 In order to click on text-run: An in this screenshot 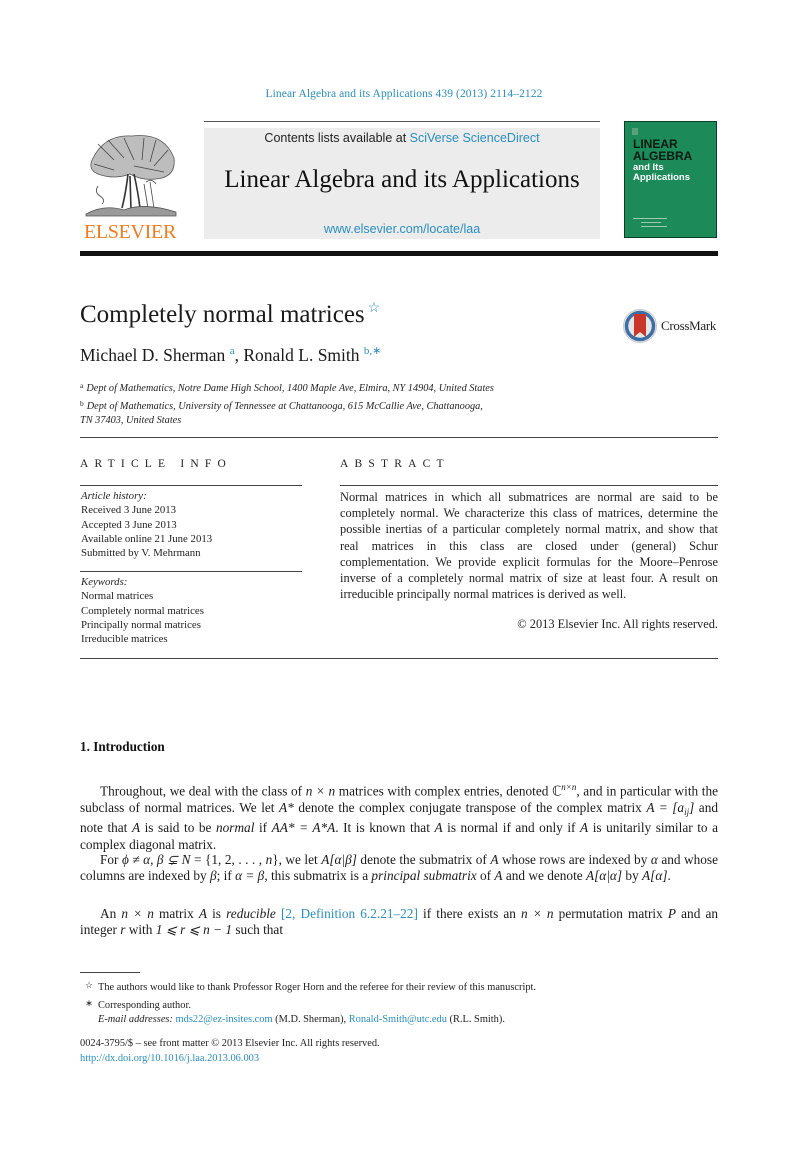, I will do `click(111, 913)`.